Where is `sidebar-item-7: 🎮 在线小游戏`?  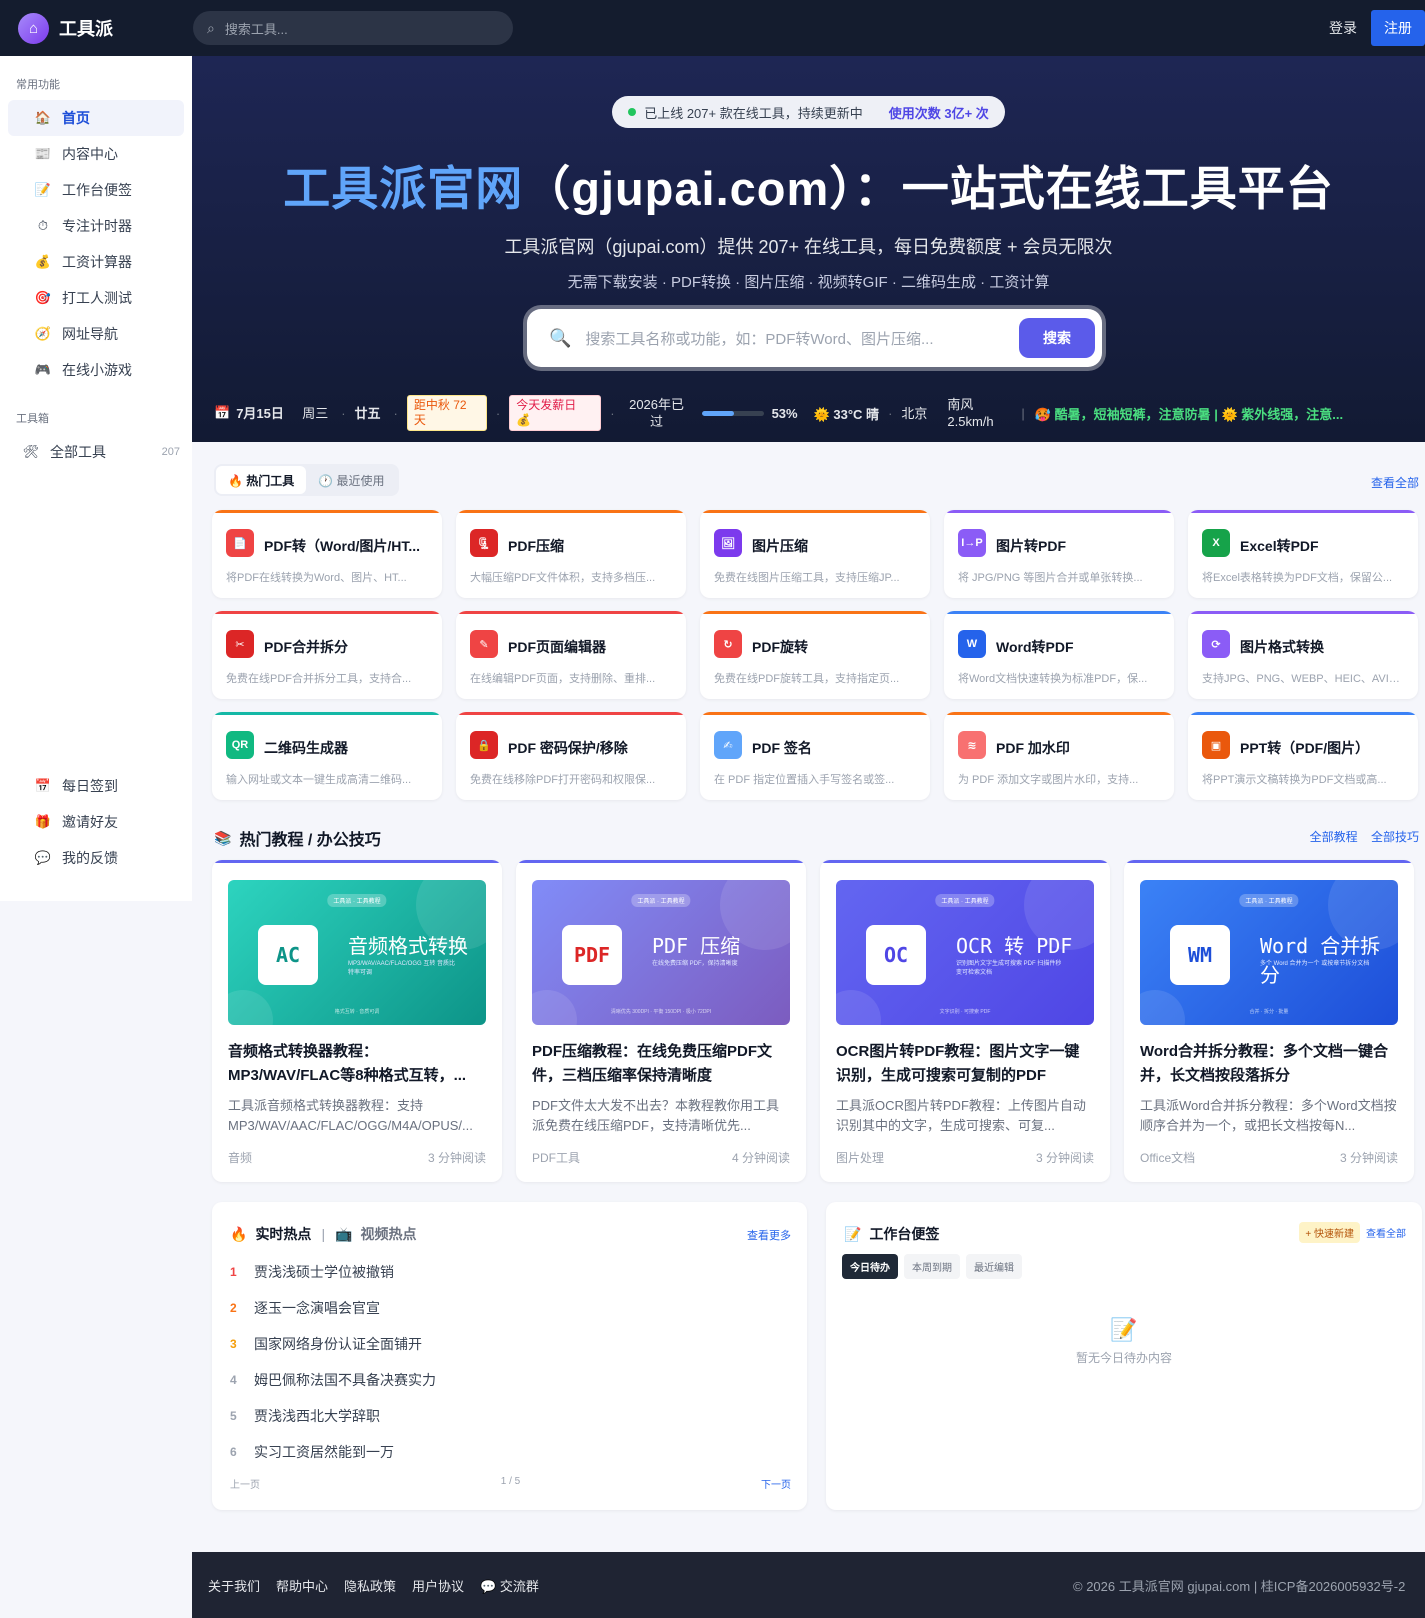 sidebar-item-7: 🎮 在线小游戏 is located at coordinates (96, 370).